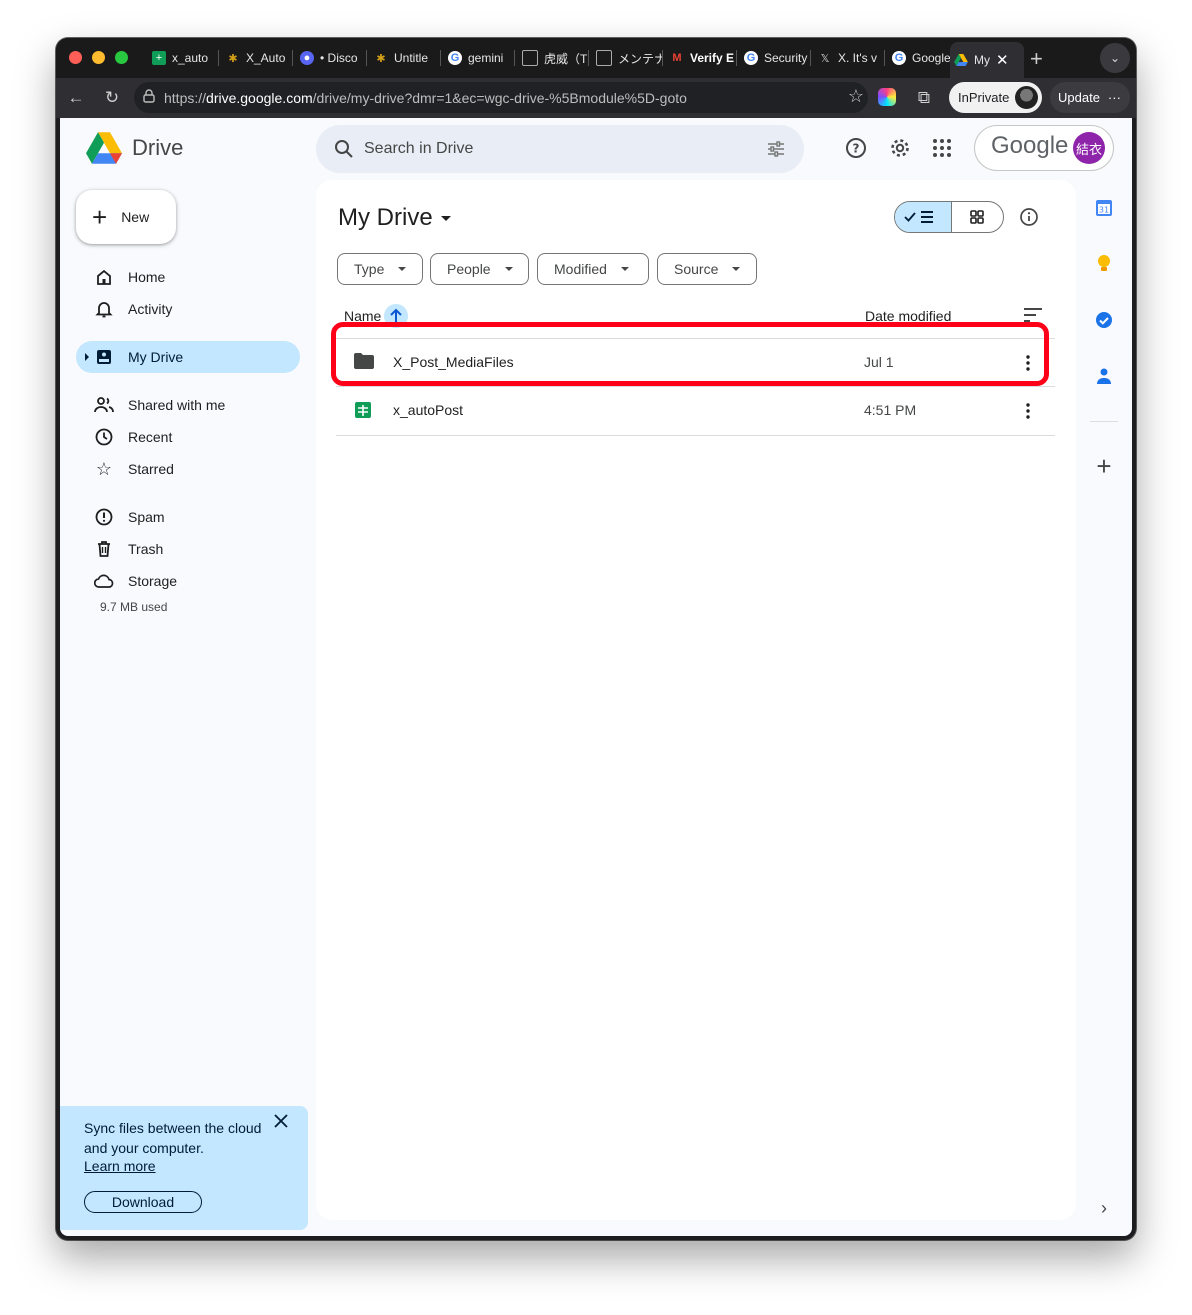 The width and height of the screenshot is (1192, 1315). What do you see at coordinates (98, 57) in the screenshot?
I see `minimize-window-button` at bounding box center [98, 57].